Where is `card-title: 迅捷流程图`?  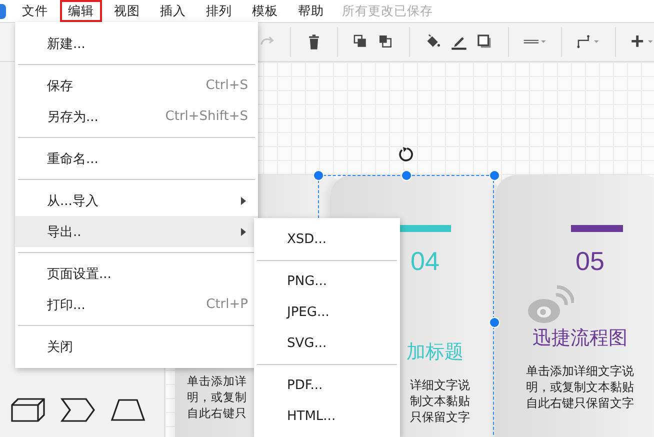
card-title: 迅捷流程图 is located at coordinates (580, 338).